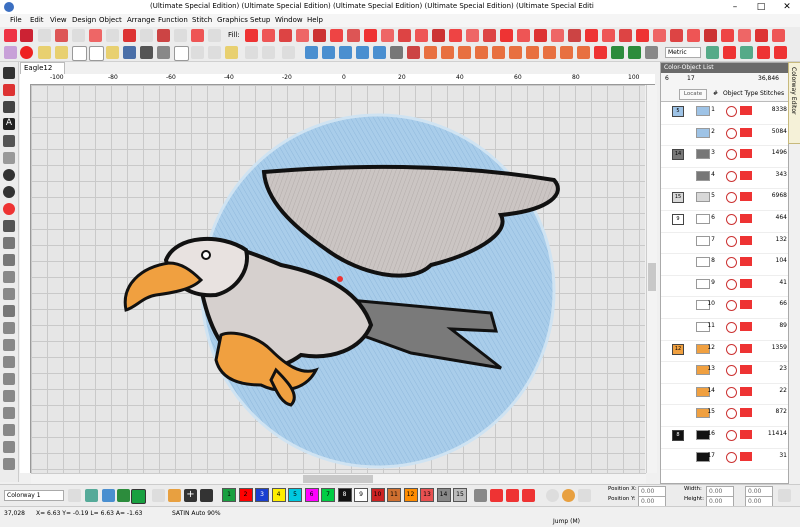 The height and width of the screenshot is (527, 800). Describe the element at coordinates (634, 52) in the screenshot. I see `product-icon` at that location.